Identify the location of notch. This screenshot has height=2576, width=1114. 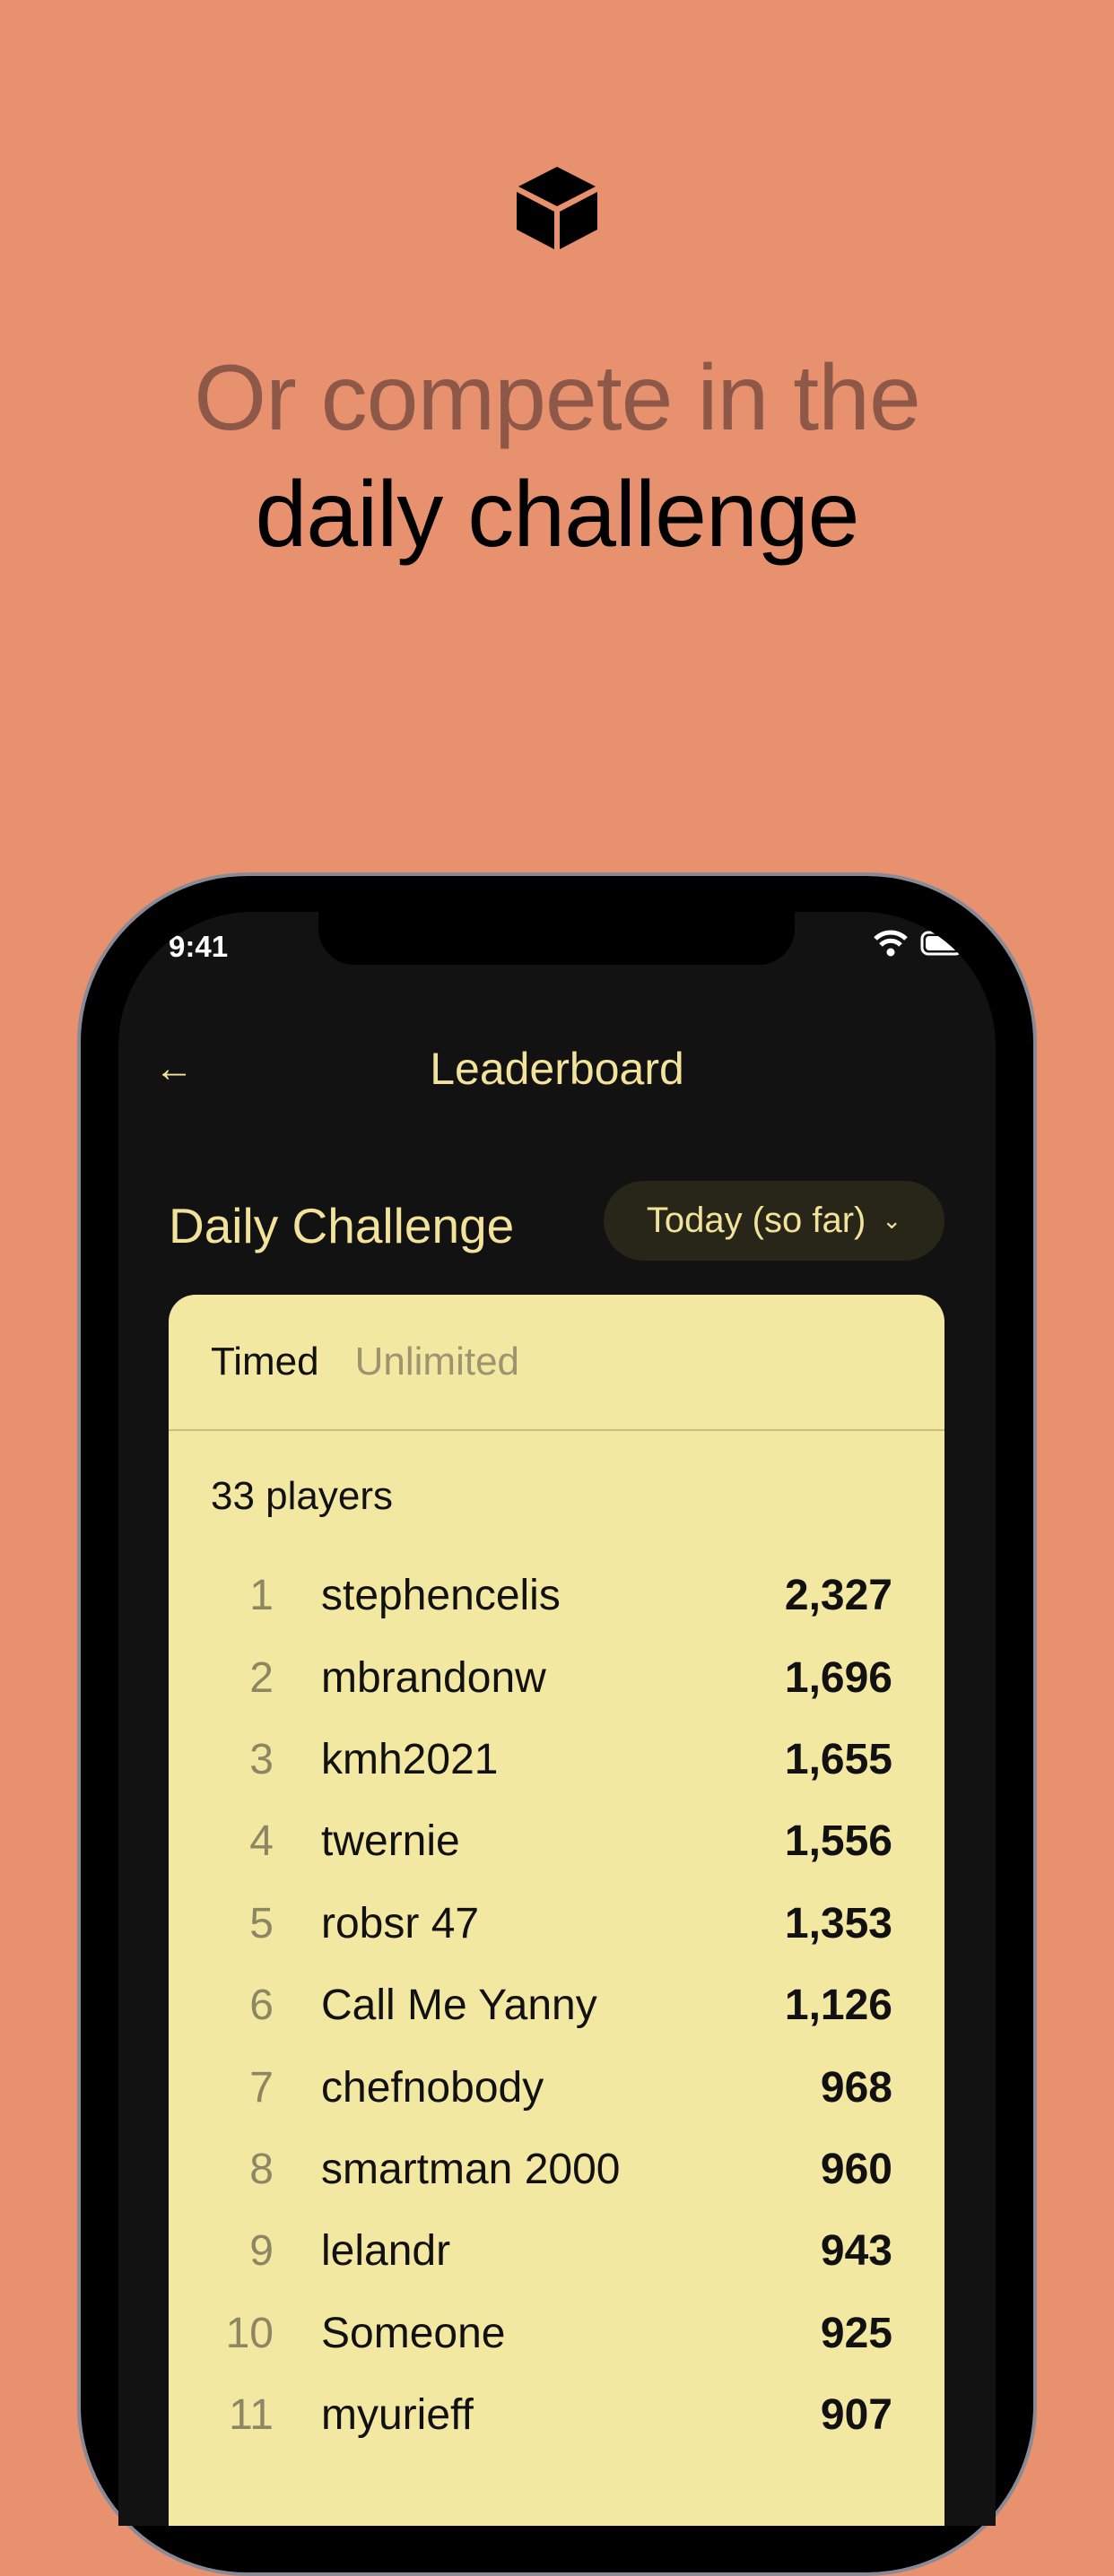
(556, 938).